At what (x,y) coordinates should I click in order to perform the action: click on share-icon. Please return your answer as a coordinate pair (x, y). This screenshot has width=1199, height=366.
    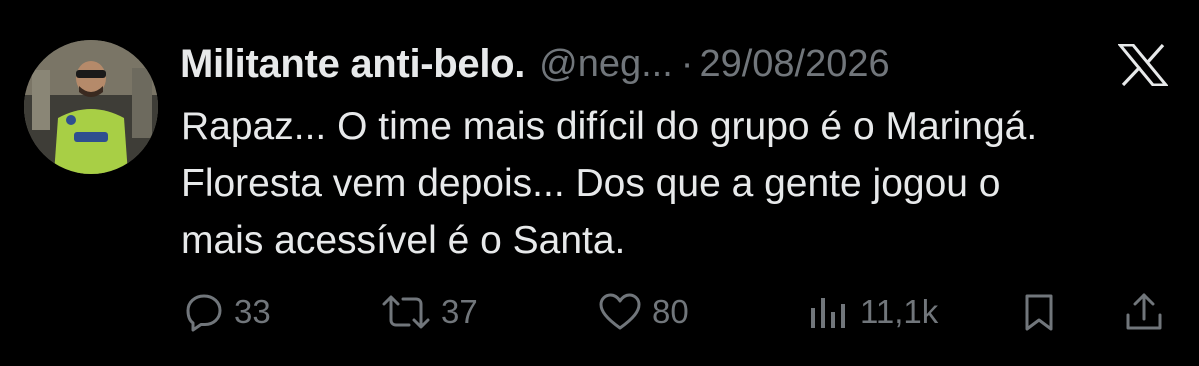
    Looking at the image, I should click on (1144, 311).